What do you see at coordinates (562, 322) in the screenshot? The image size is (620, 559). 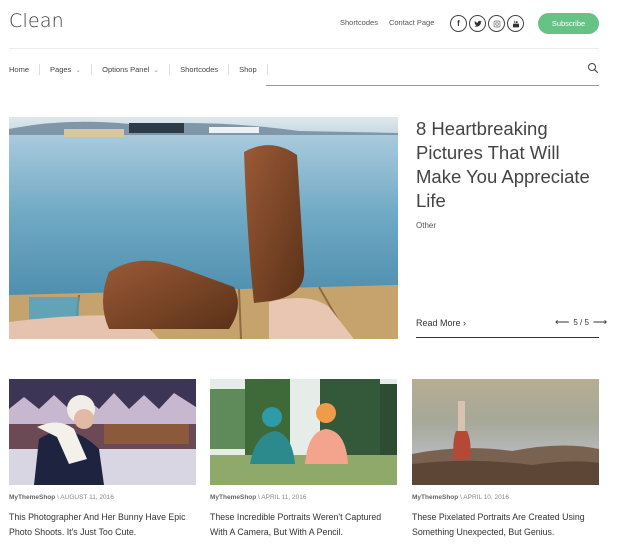 I see `arrow-left-icon: ⟵` at bounding box center [562, 322].